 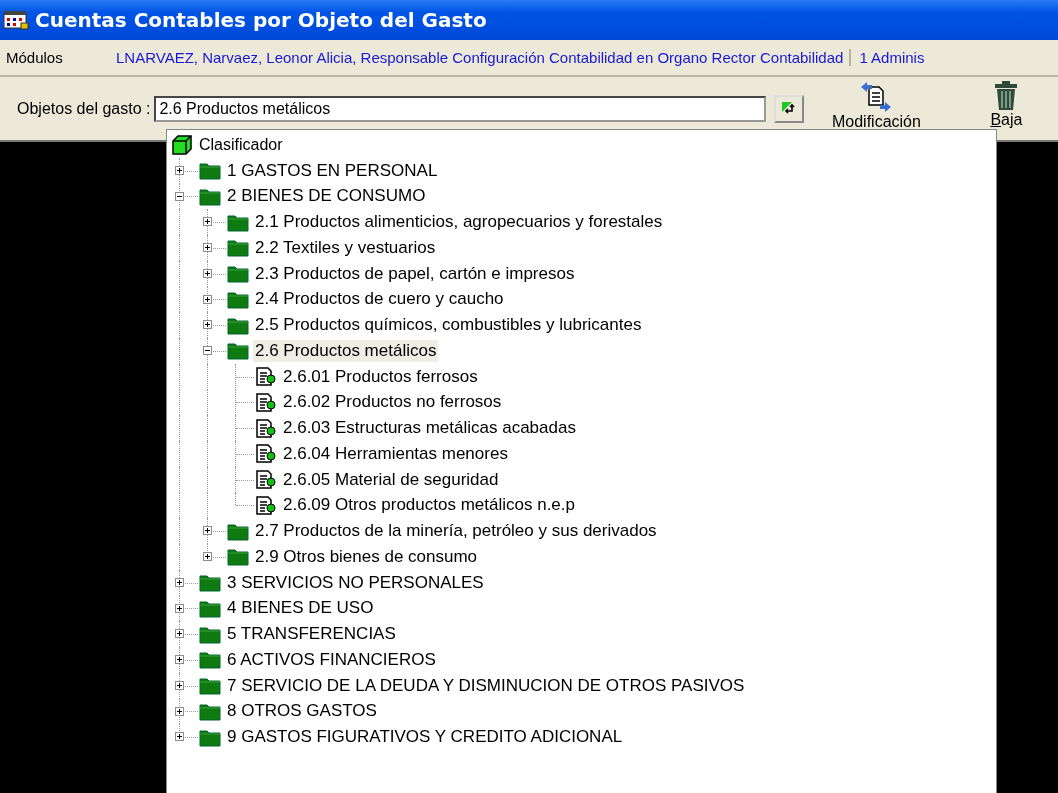 What do you see at coordinates (302, 711) in the screenshot?
I see `tree-item: 8 OTROS GASTOS` at bounding box center [302, 711].